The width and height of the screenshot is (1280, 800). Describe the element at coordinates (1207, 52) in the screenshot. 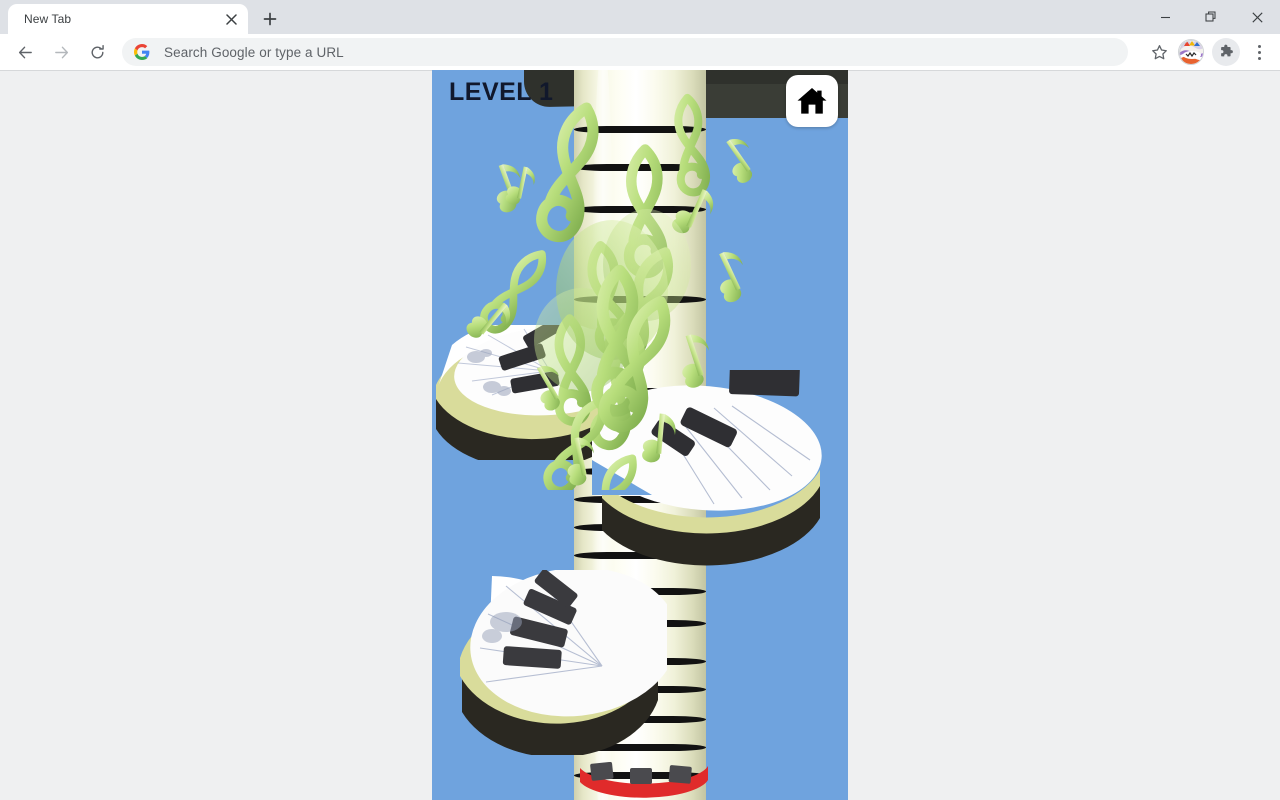

I see `toolbar-right-group` at that location.